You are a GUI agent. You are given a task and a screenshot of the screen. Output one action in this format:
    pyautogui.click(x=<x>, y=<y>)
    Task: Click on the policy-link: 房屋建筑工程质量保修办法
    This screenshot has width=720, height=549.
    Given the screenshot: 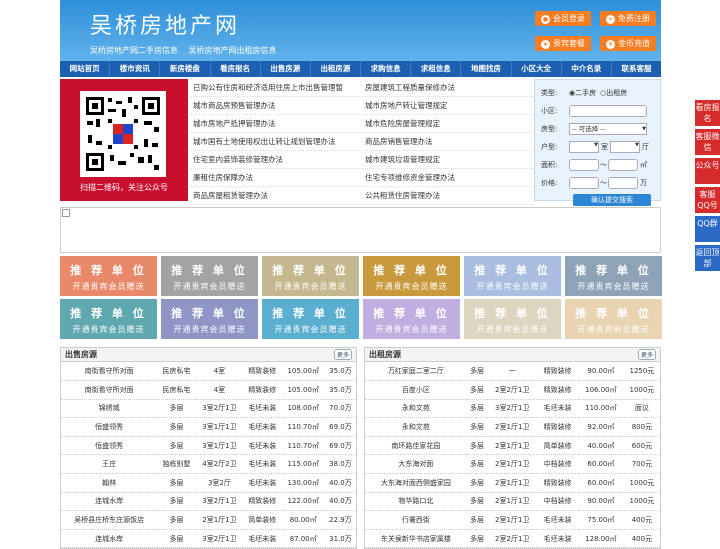 What is the action you would take?
    pyautogui.click(x=448, y=87)
    